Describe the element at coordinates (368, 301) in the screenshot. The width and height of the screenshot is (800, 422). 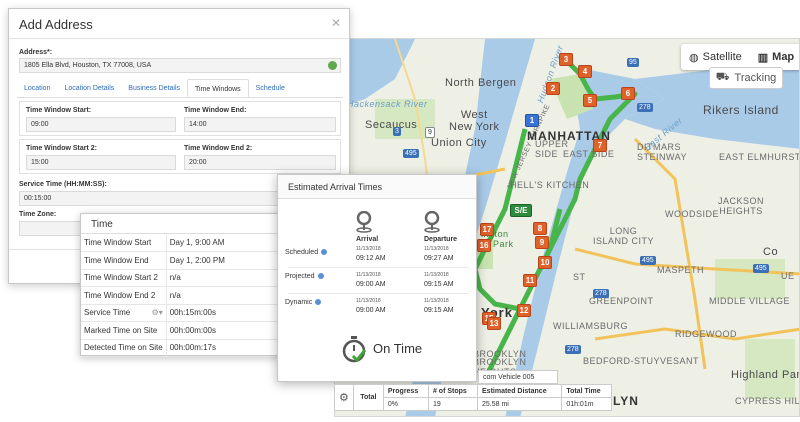
I see `arrival-date: 11/13/2018` at that location.